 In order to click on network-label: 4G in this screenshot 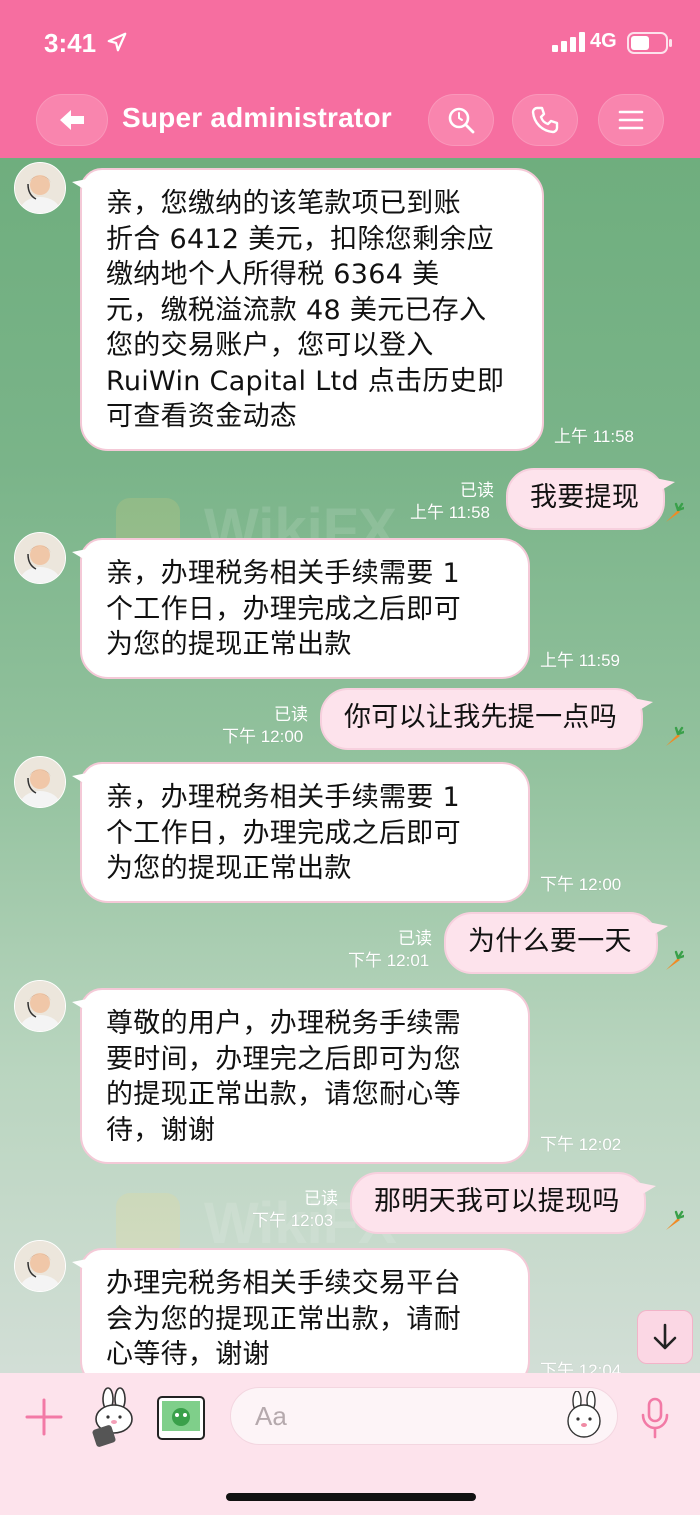, I will do `click(603, 41)`.